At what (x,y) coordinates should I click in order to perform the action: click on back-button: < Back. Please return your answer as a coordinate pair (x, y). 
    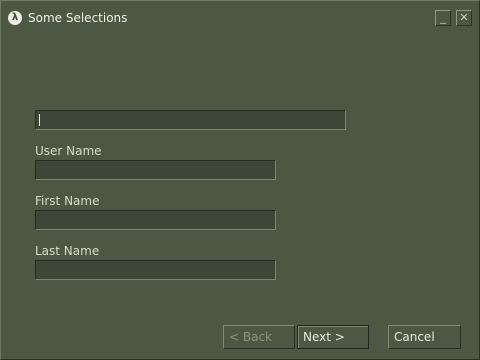
    Looking at the image, I should click on (259, 337).